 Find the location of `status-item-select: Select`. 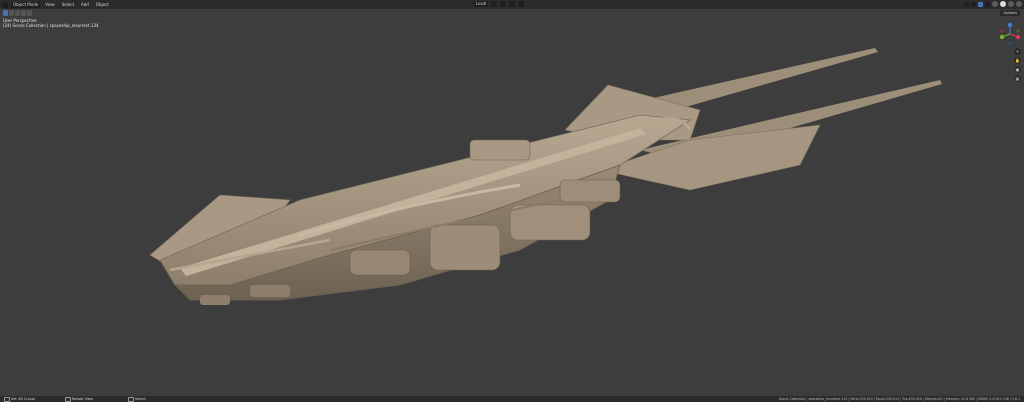

status-item-select: Select is located at coordinates (137, 399).